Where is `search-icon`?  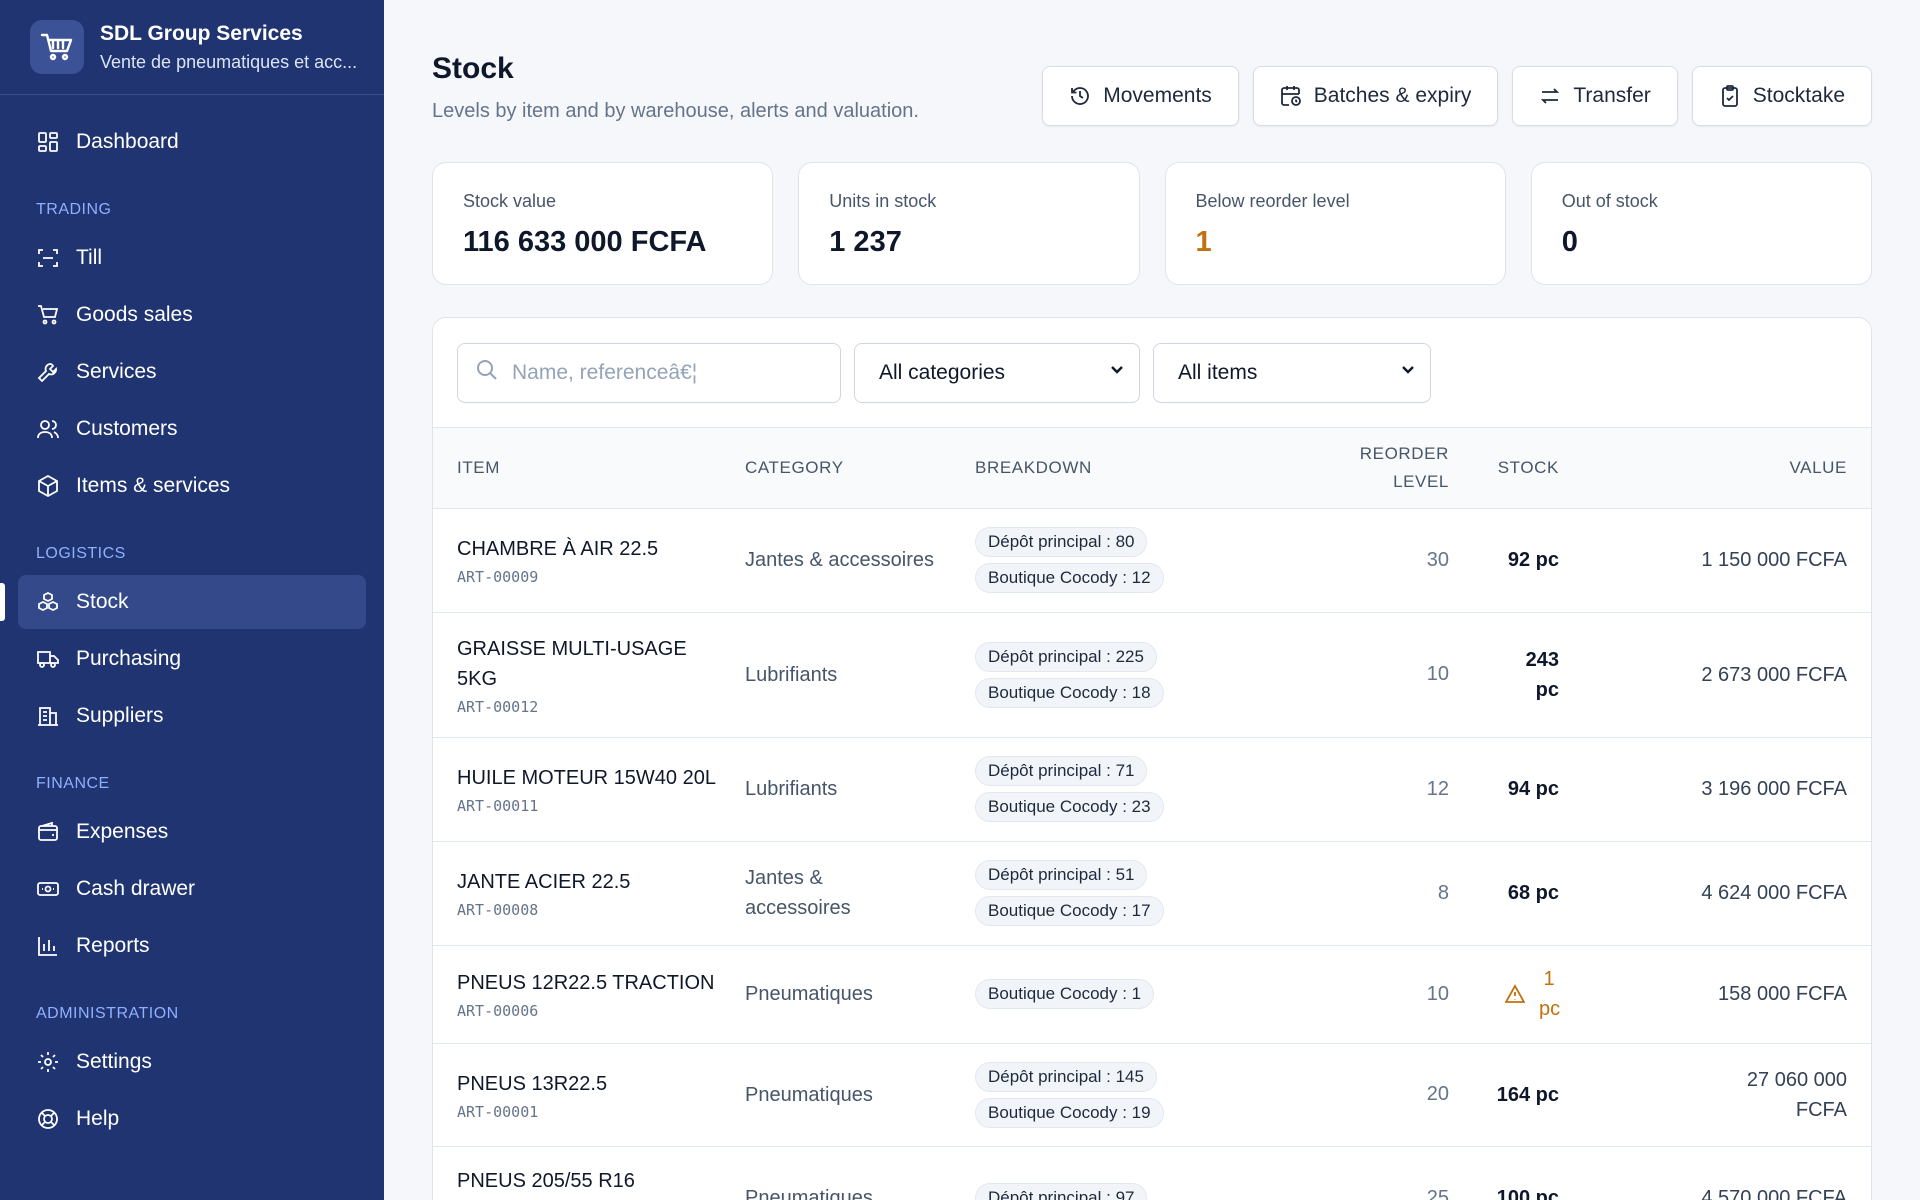
search-icon is located at coordinates (487, 372).